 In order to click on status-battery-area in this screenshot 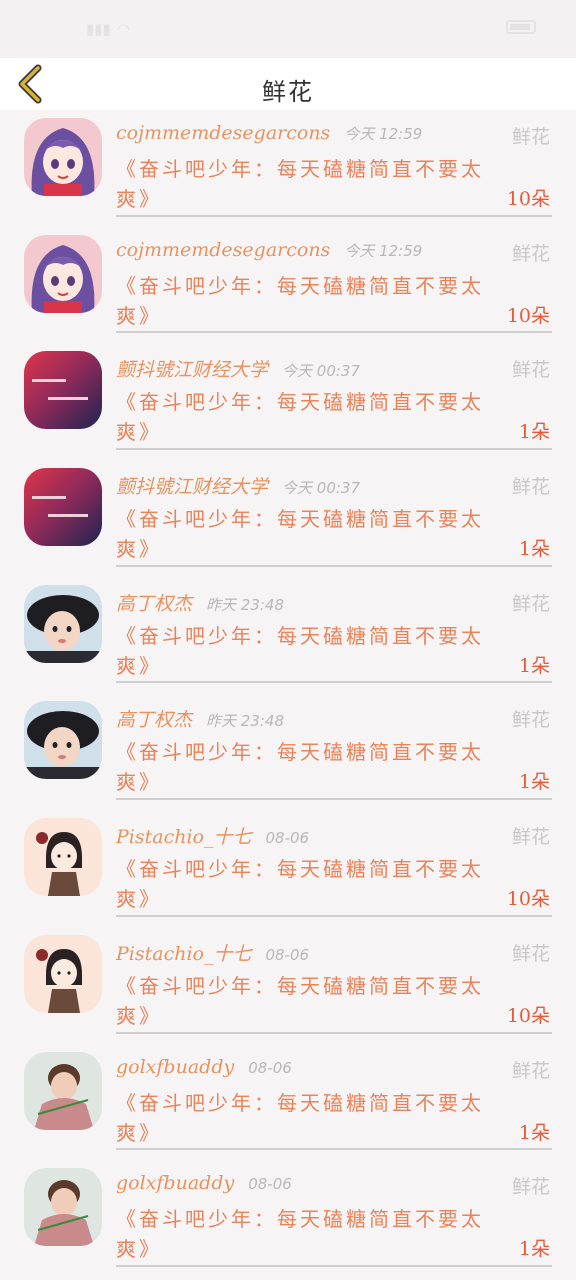, I will do `click(521, 27)`.